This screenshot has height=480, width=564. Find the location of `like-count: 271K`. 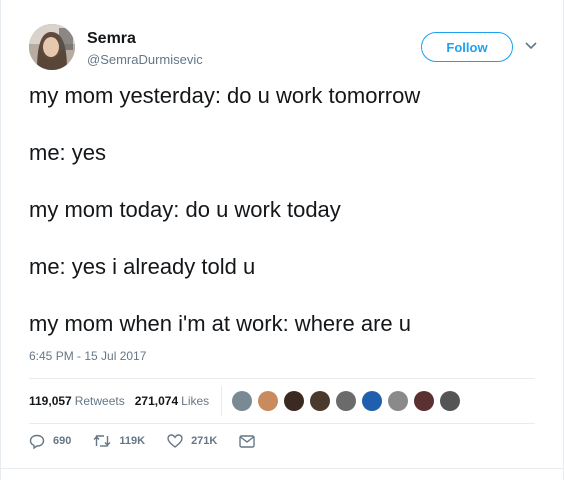

like-count: 271K is located at coordinates (204, 441).